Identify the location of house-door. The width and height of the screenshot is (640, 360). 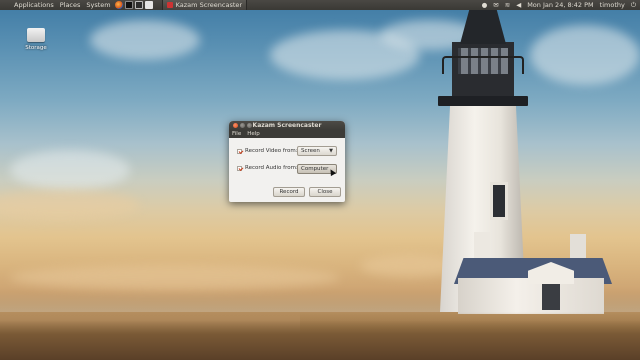
(551, 297).